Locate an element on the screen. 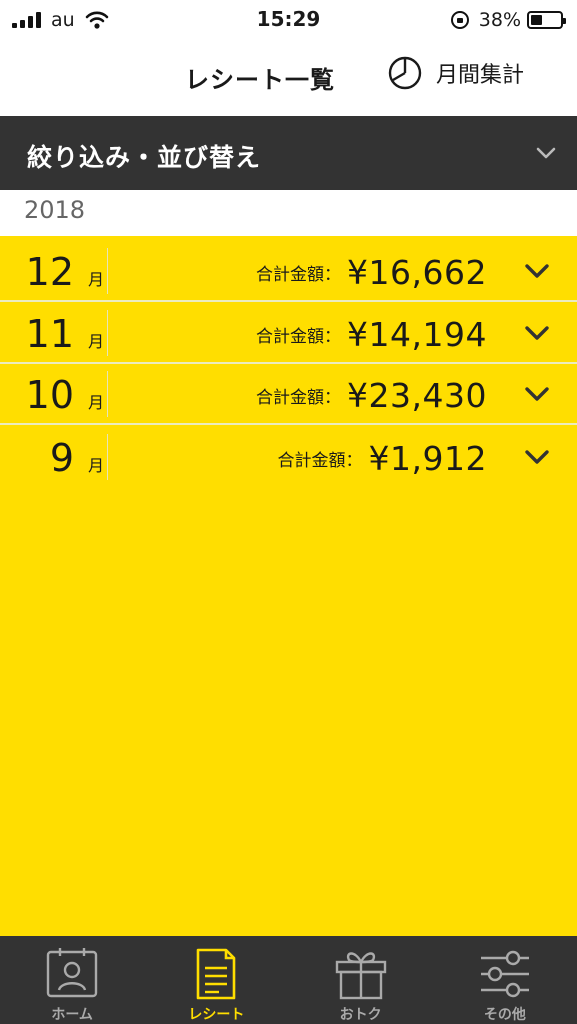 This screenshot has width=577, height=1024. tab-label: その他 is located at coordinates (504, 1015).